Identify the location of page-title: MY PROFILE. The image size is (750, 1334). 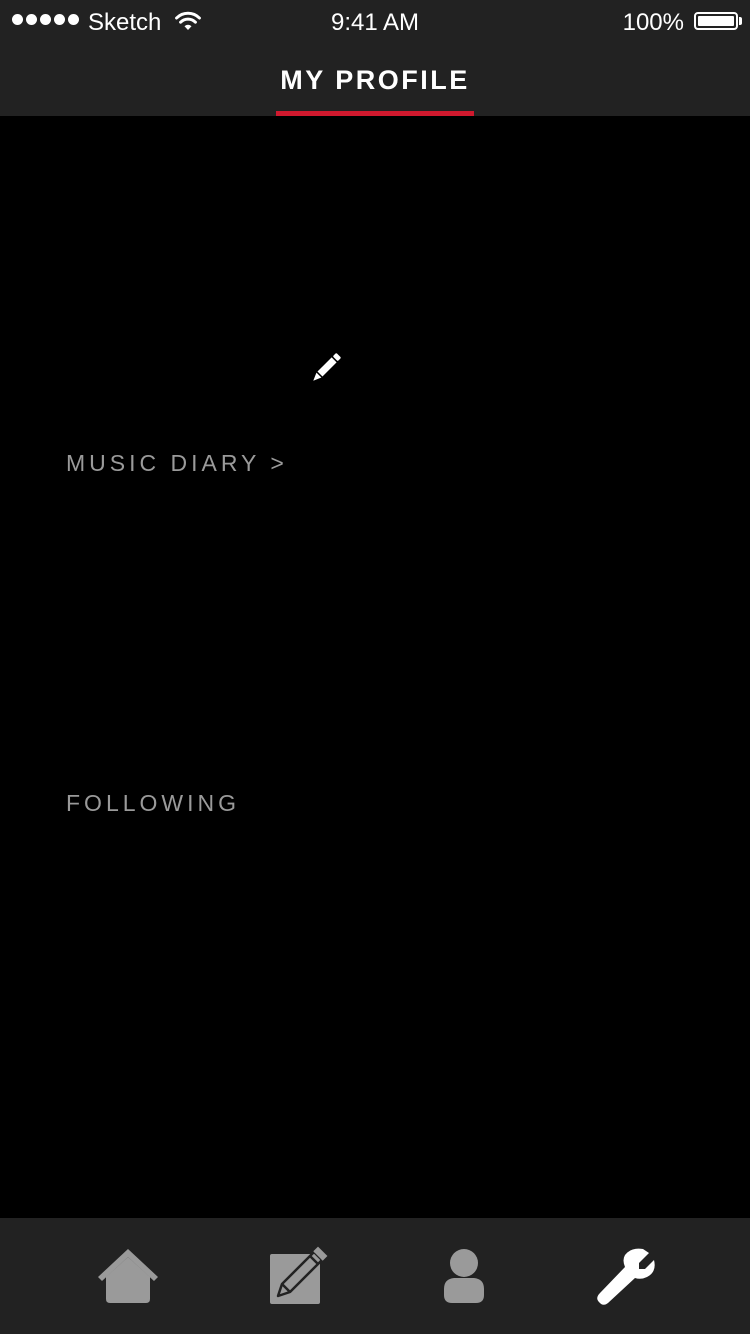
(375, 80).